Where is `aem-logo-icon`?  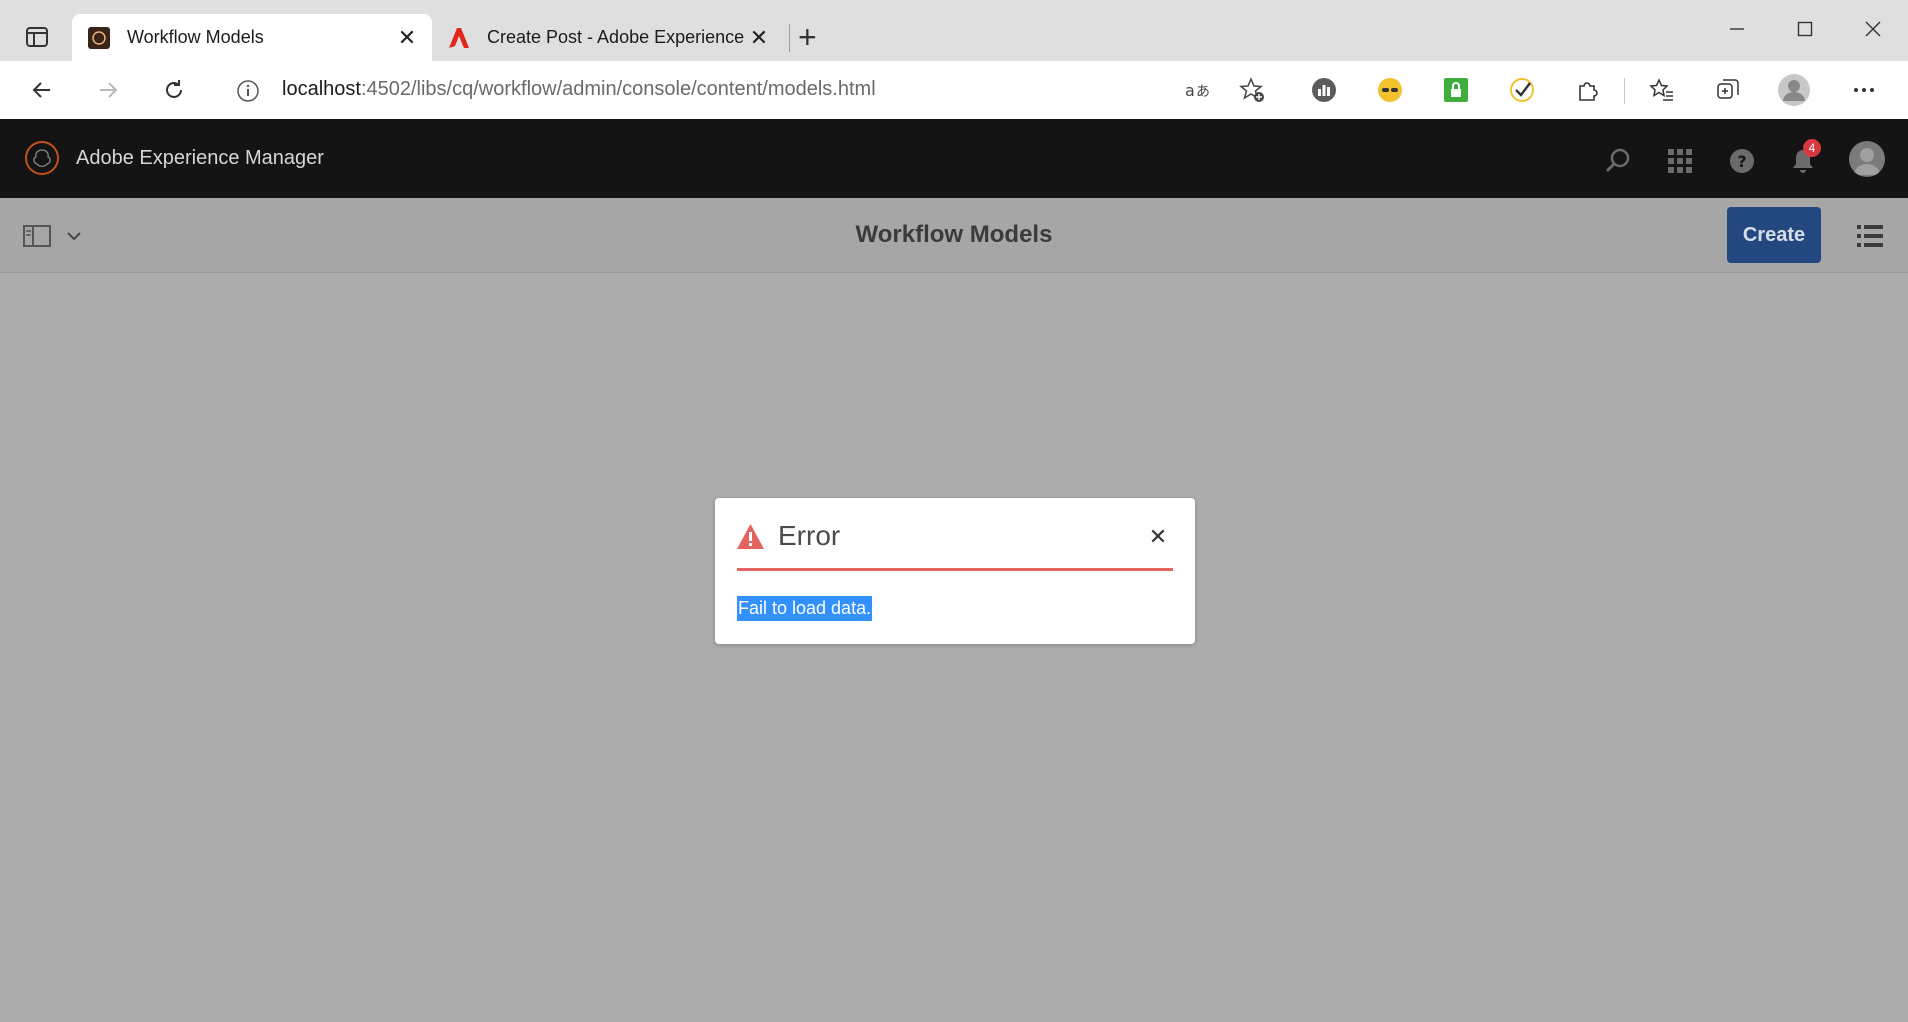 aem-logo-icon is located at coordinates (42, 158).